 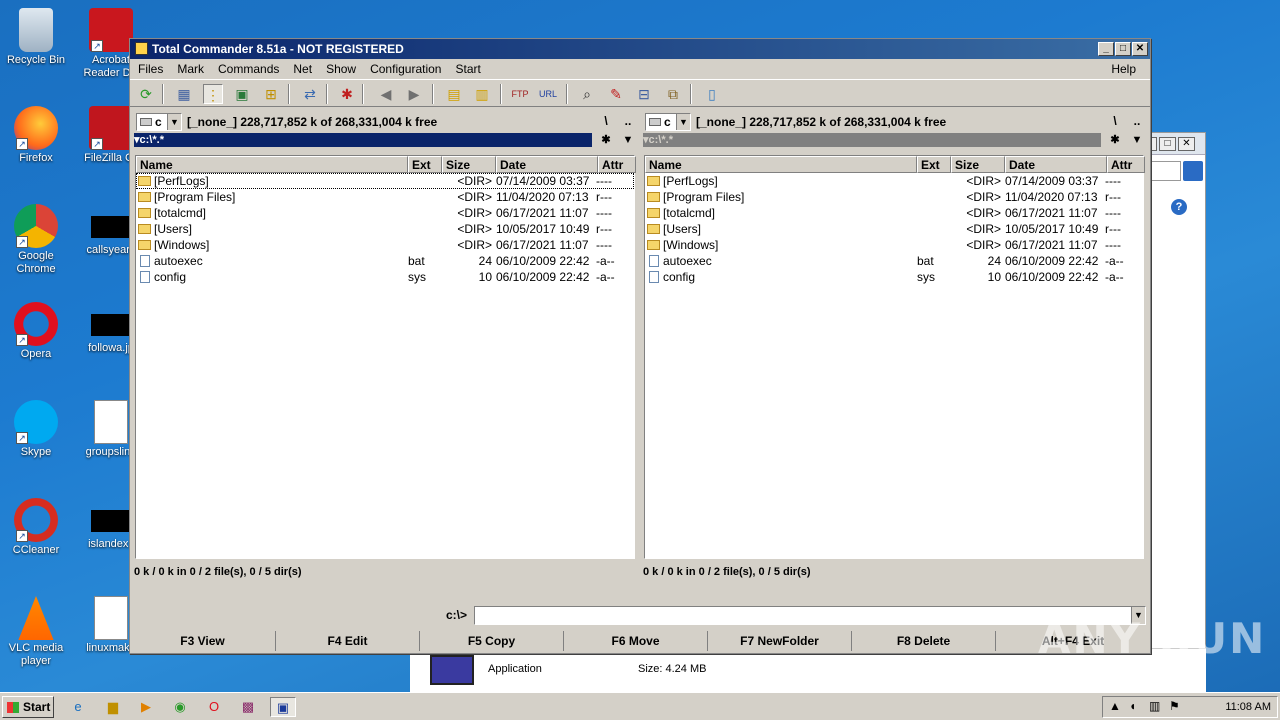 I want to click on find-binoculars-icon: ⌕, so click(x=587, y=94).